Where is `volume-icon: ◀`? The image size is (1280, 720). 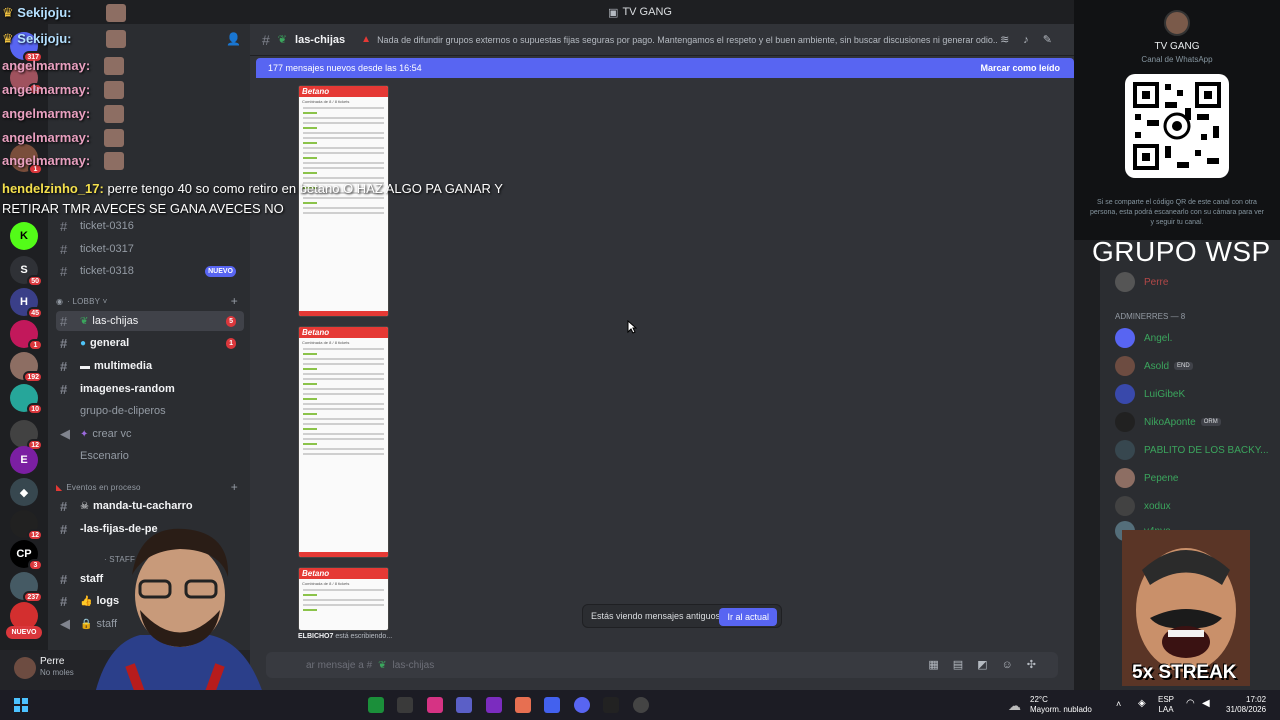
volume-icon: ◀ is located at coordinates (1206, 703).